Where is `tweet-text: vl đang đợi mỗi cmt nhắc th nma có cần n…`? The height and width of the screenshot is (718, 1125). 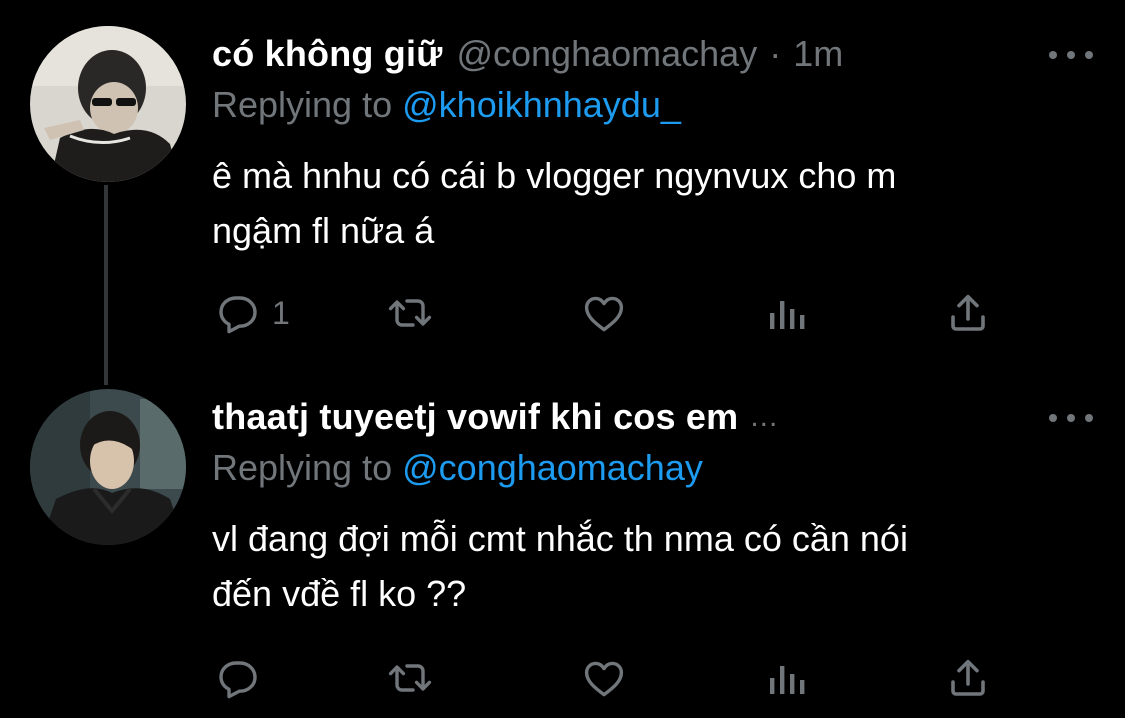
tweet-text: vl đang đợi mỗi cmt nhắc th nma có cần n… is located at coordinates (652, 566).